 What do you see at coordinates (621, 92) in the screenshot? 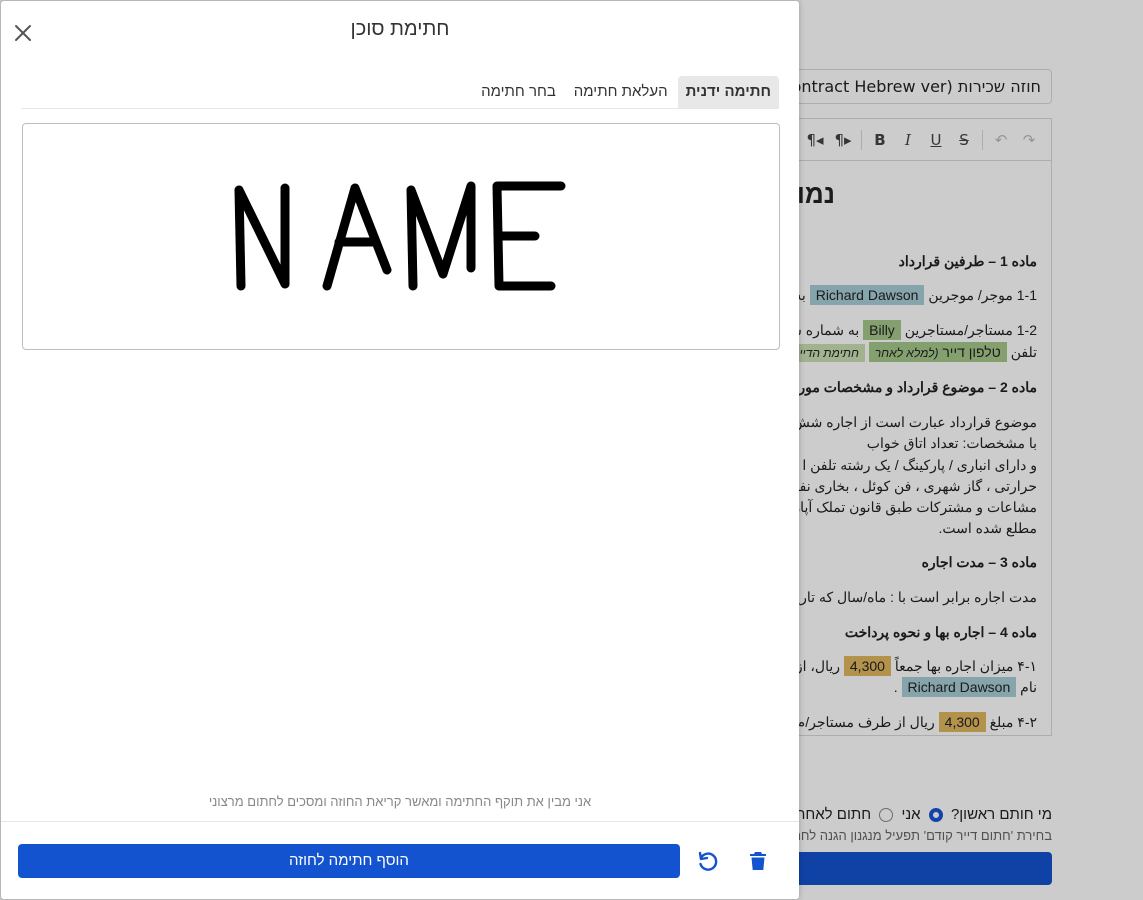
I see `tab-upload-signature: העלאת חתימה` at bounding box center [621, 92].